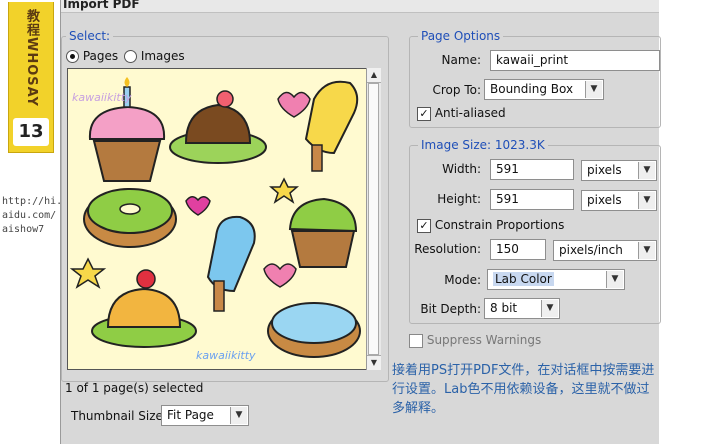 This screenshot has height=444, width=701. I want to click on width-unit-value: pixels, so click(604, 170).